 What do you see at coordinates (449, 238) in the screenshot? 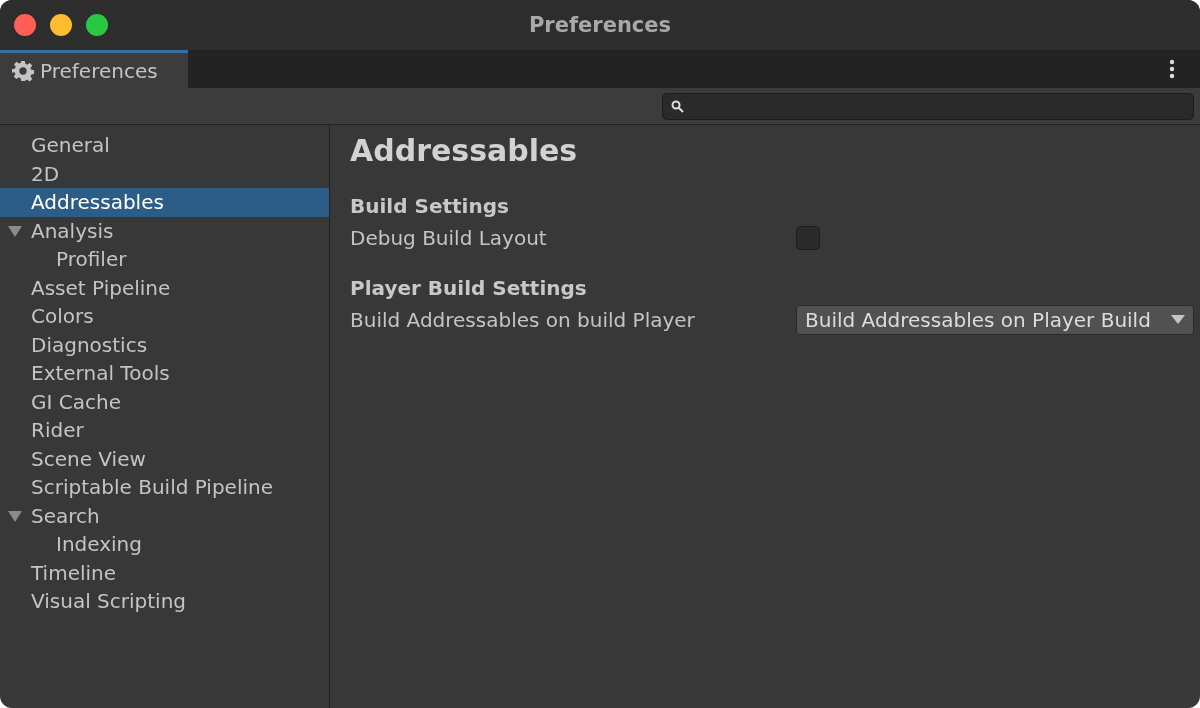
I see `field-label: Debug Build Layout` at bounding box center [449, 238].